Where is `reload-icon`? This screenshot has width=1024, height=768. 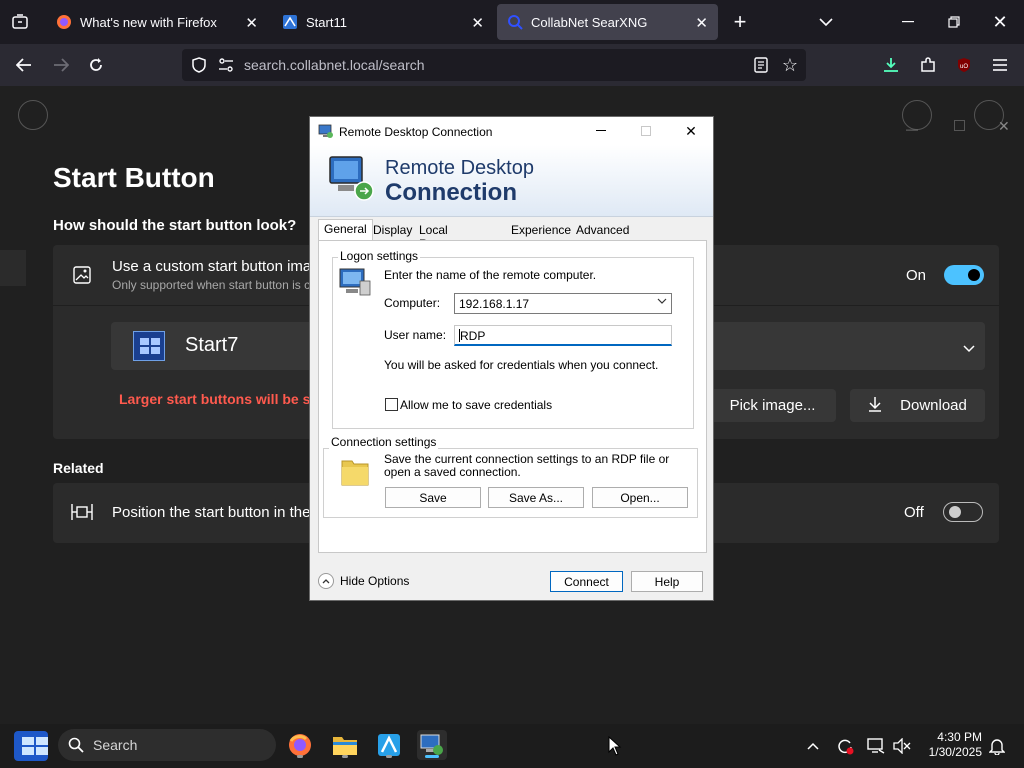
reload-icon is located at coordinates (96, 65).